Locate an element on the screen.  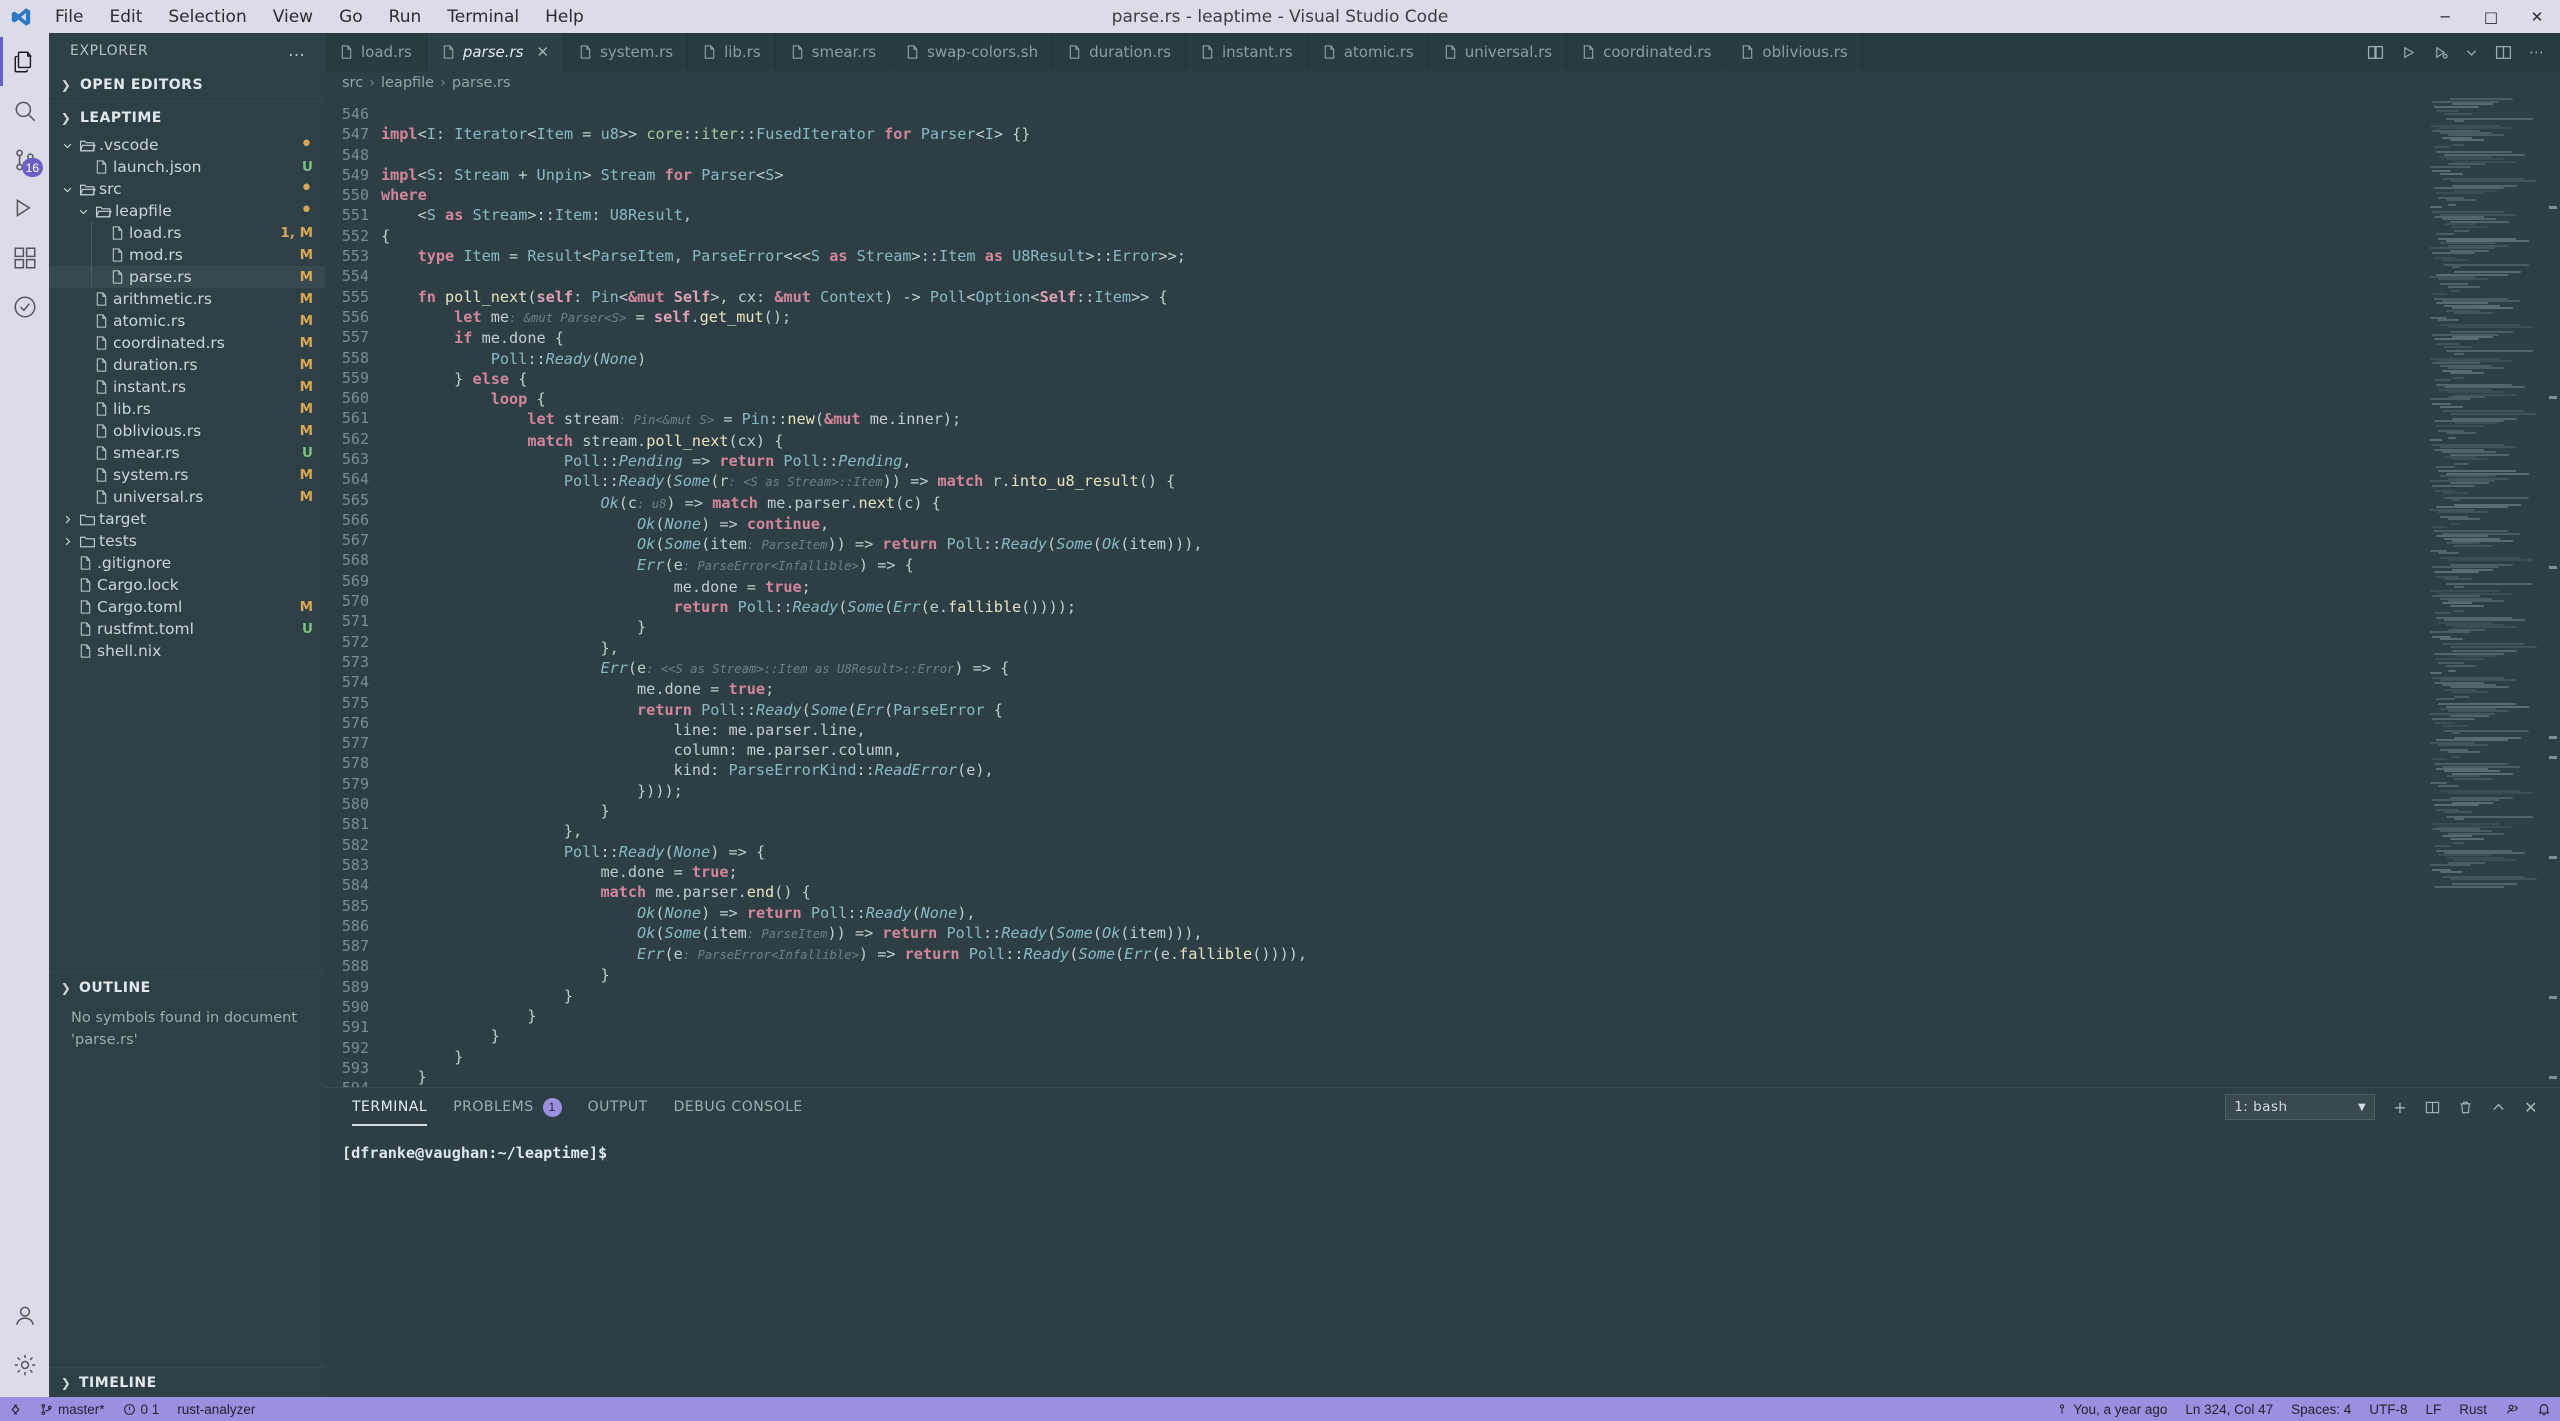
project-section: ❯ LEAPTIME is located at coordinates (187, 117).